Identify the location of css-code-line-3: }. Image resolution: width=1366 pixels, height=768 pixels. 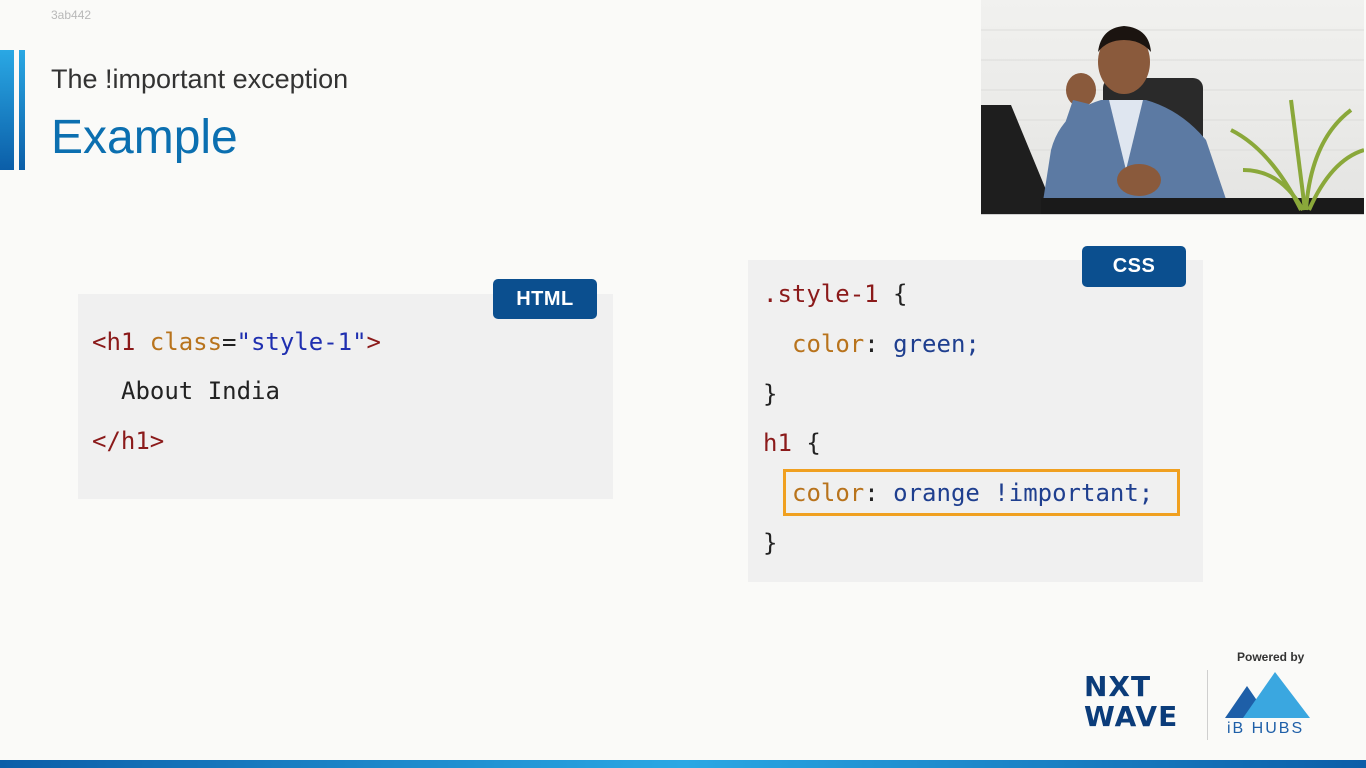
(770, 394).